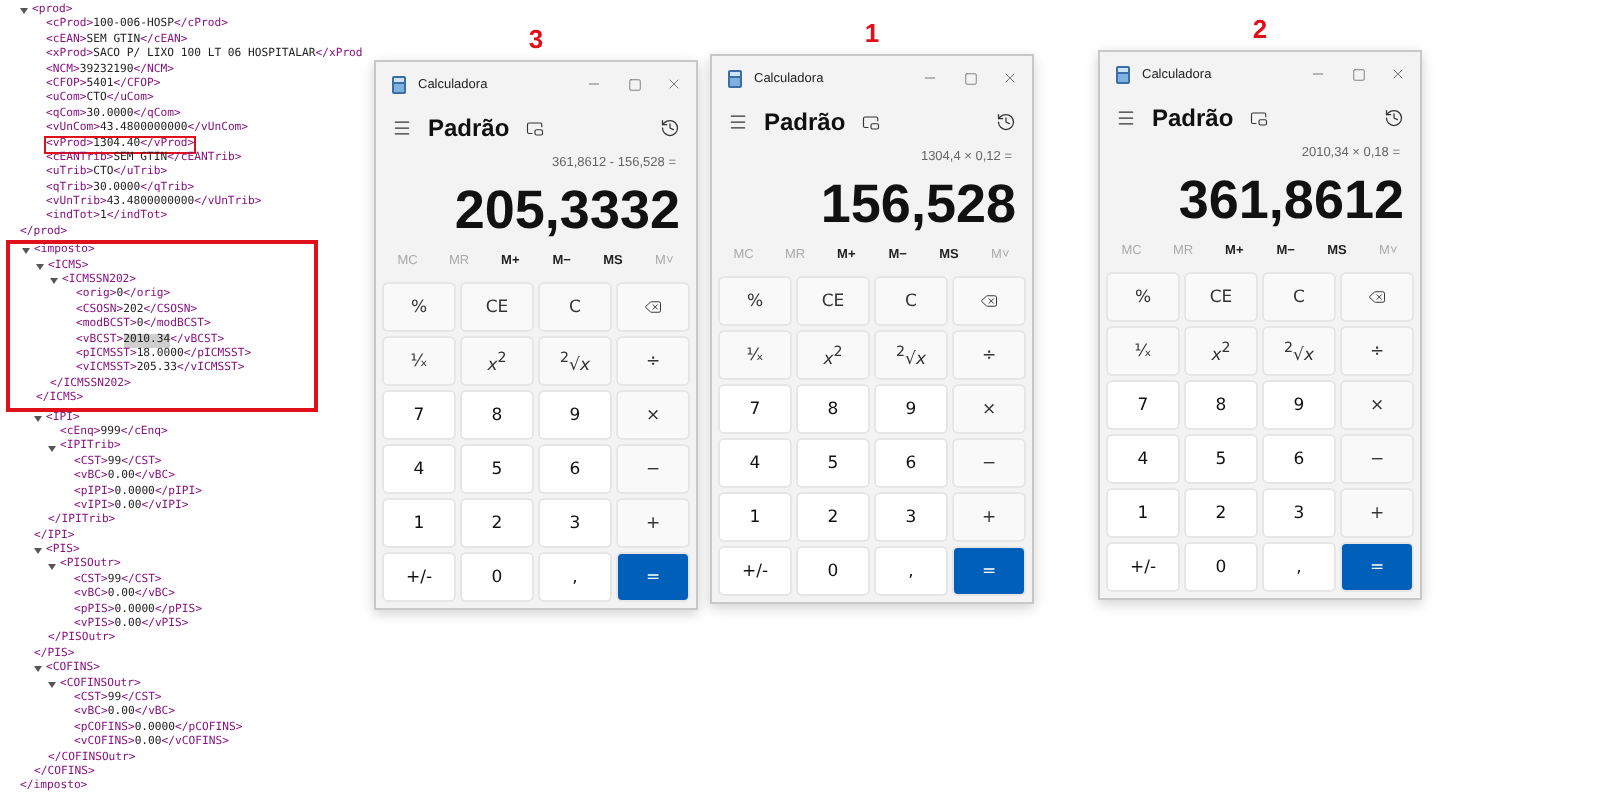 The width and height of the screenshot is (1600, 810). Describe the element at coordinates (872, 35) in the screenshot. I see `annotation-number: 1` at that location.